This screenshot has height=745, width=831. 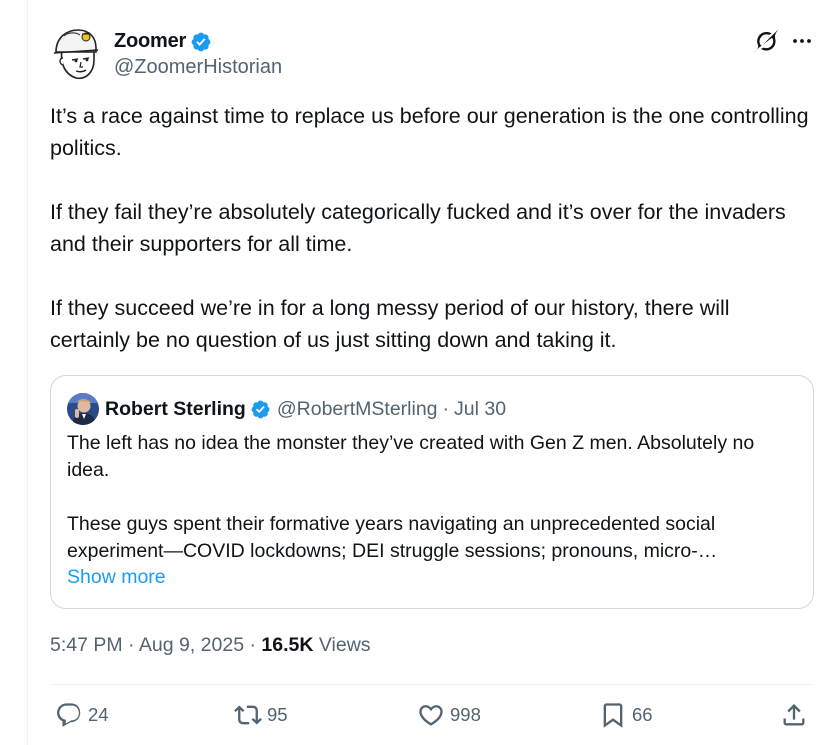 What do you see at coordinates (27, 372) in the screenshot?
I see `timeline-left-border` at bounding box center [27, 372].